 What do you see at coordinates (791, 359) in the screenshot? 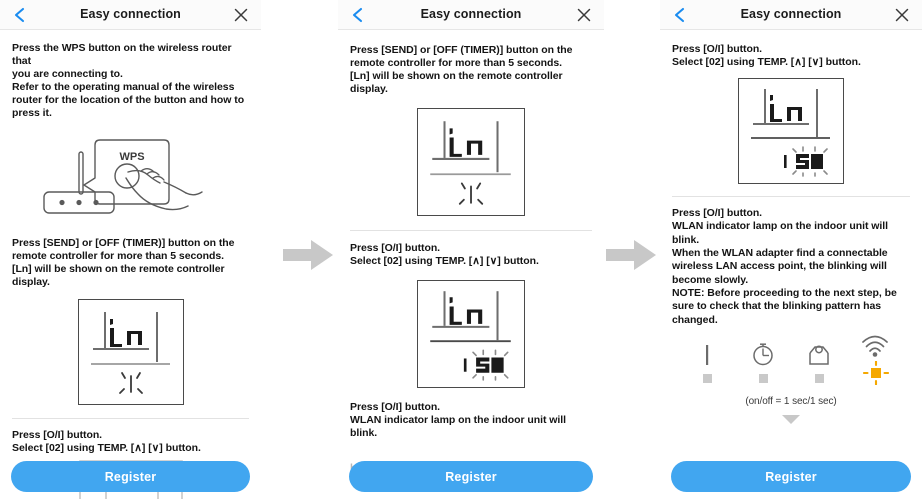
I see `indoor-unit-lamp-row` at bounding box center [791, 359].